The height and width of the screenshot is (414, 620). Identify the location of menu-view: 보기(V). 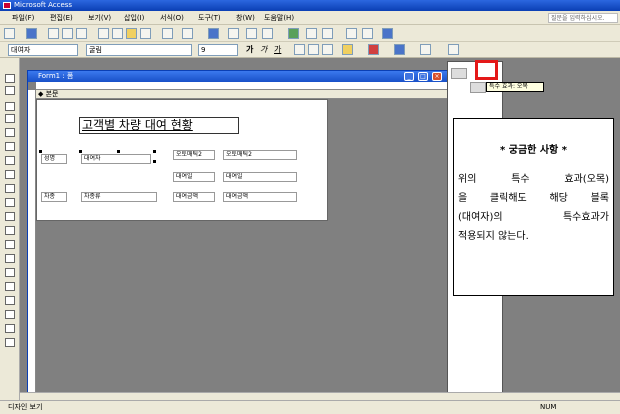
(99, 18).